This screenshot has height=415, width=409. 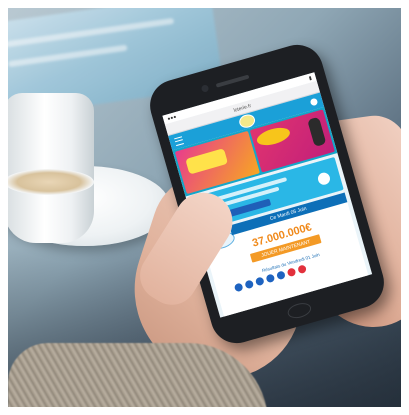 I want to click on cup-rim, so click(x=51, y=182).